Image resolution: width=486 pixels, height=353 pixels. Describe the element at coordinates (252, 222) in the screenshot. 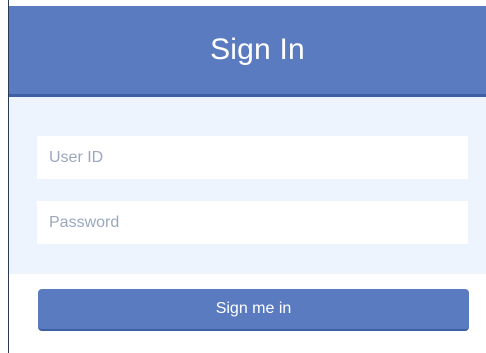

I see `password-field` at that location.